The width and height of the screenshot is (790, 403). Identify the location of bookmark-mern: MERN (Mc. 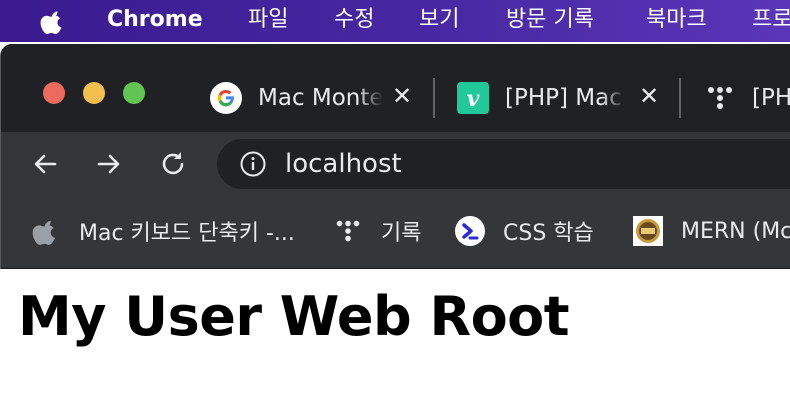
(711, 231).